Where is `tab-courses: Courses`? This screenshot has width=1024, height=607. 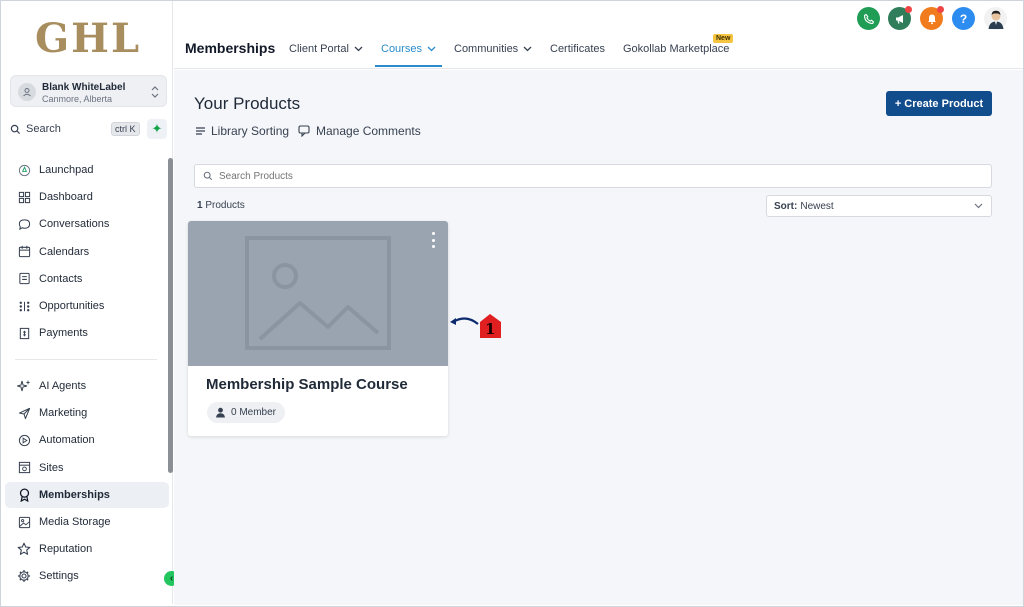 tab-courses: Courses is located at coordinates (408, 49).